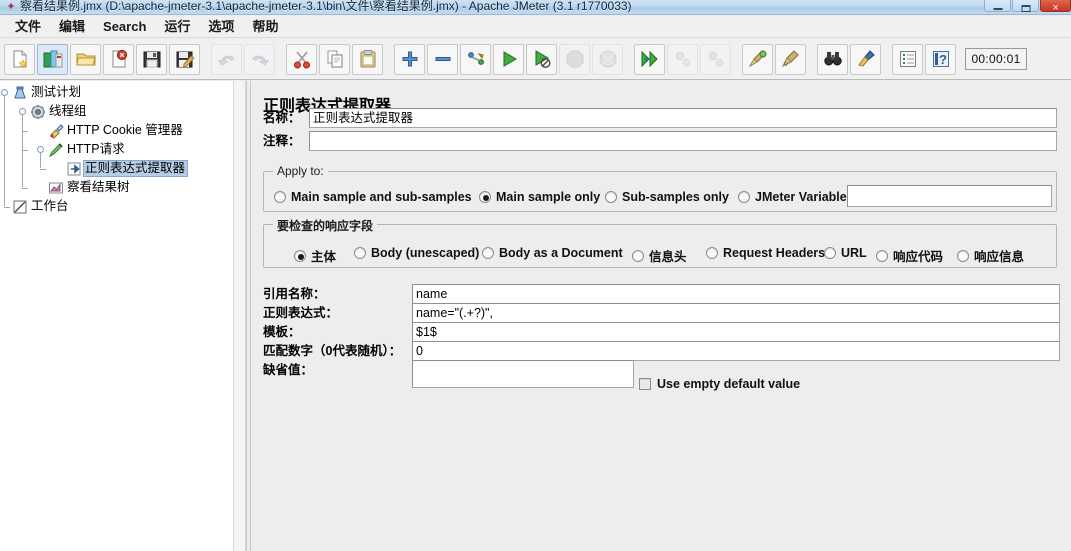 Image resolution: width=1071 pixels, height=551 pixels. I want to click on tree-connector, so click(22, 151).